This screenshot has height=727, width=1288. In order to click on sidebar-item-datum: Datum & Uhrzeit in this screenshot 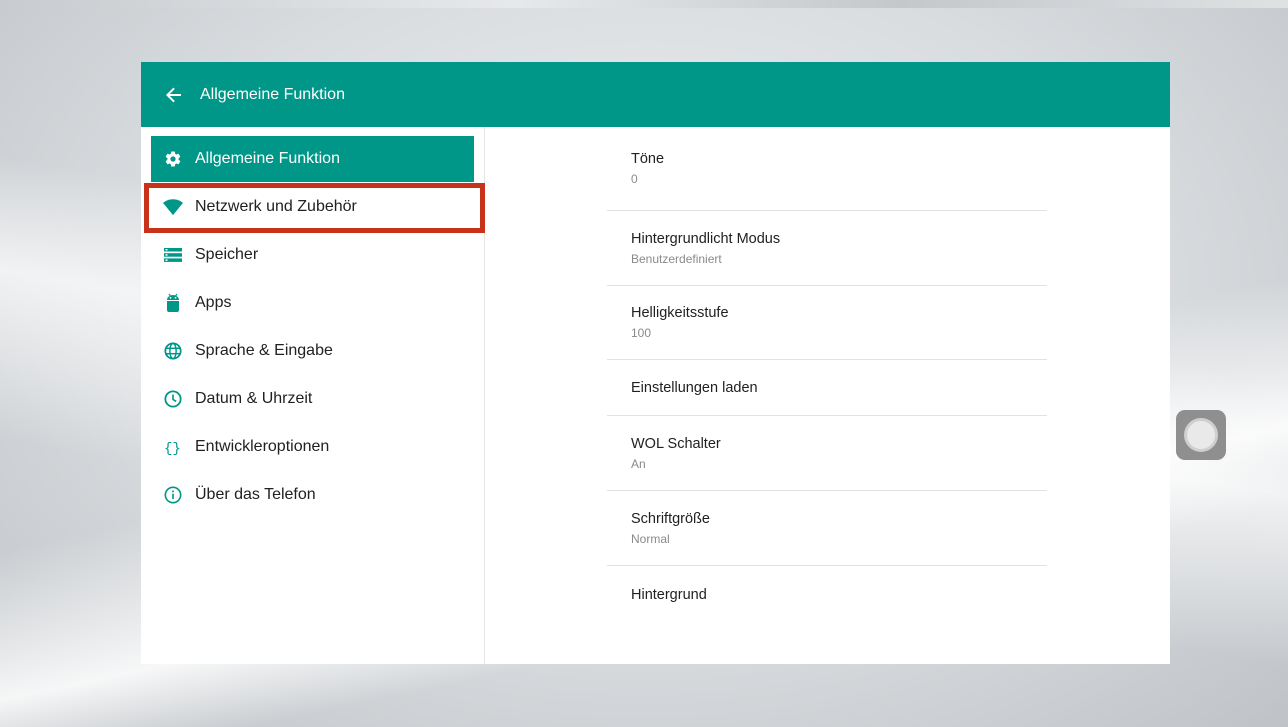, I will do `click(312, 399)`.